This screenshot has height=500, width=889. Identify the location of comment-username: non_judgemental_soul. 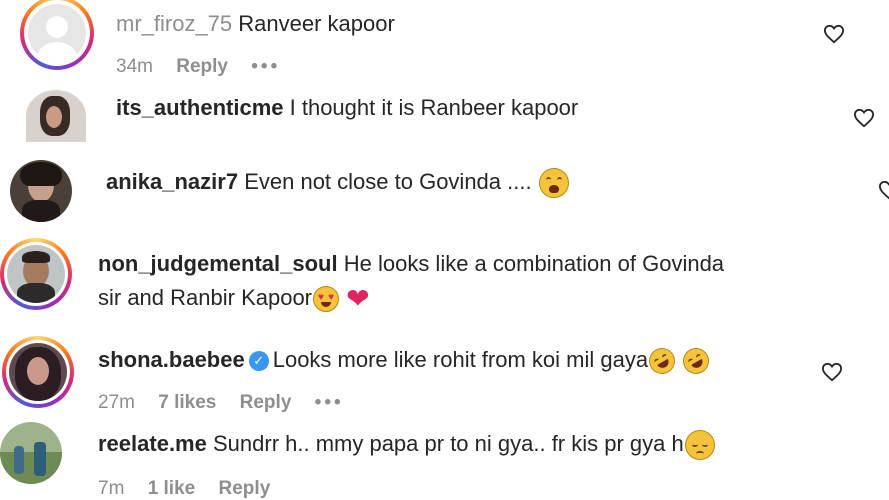
(218, 263).